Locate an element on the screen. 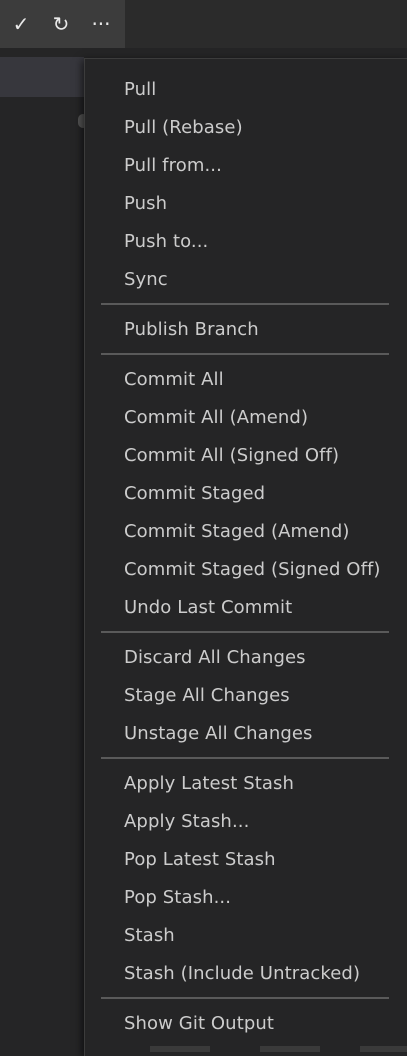  ellipsis-icon: ··· is located at coordinates (101, 24).